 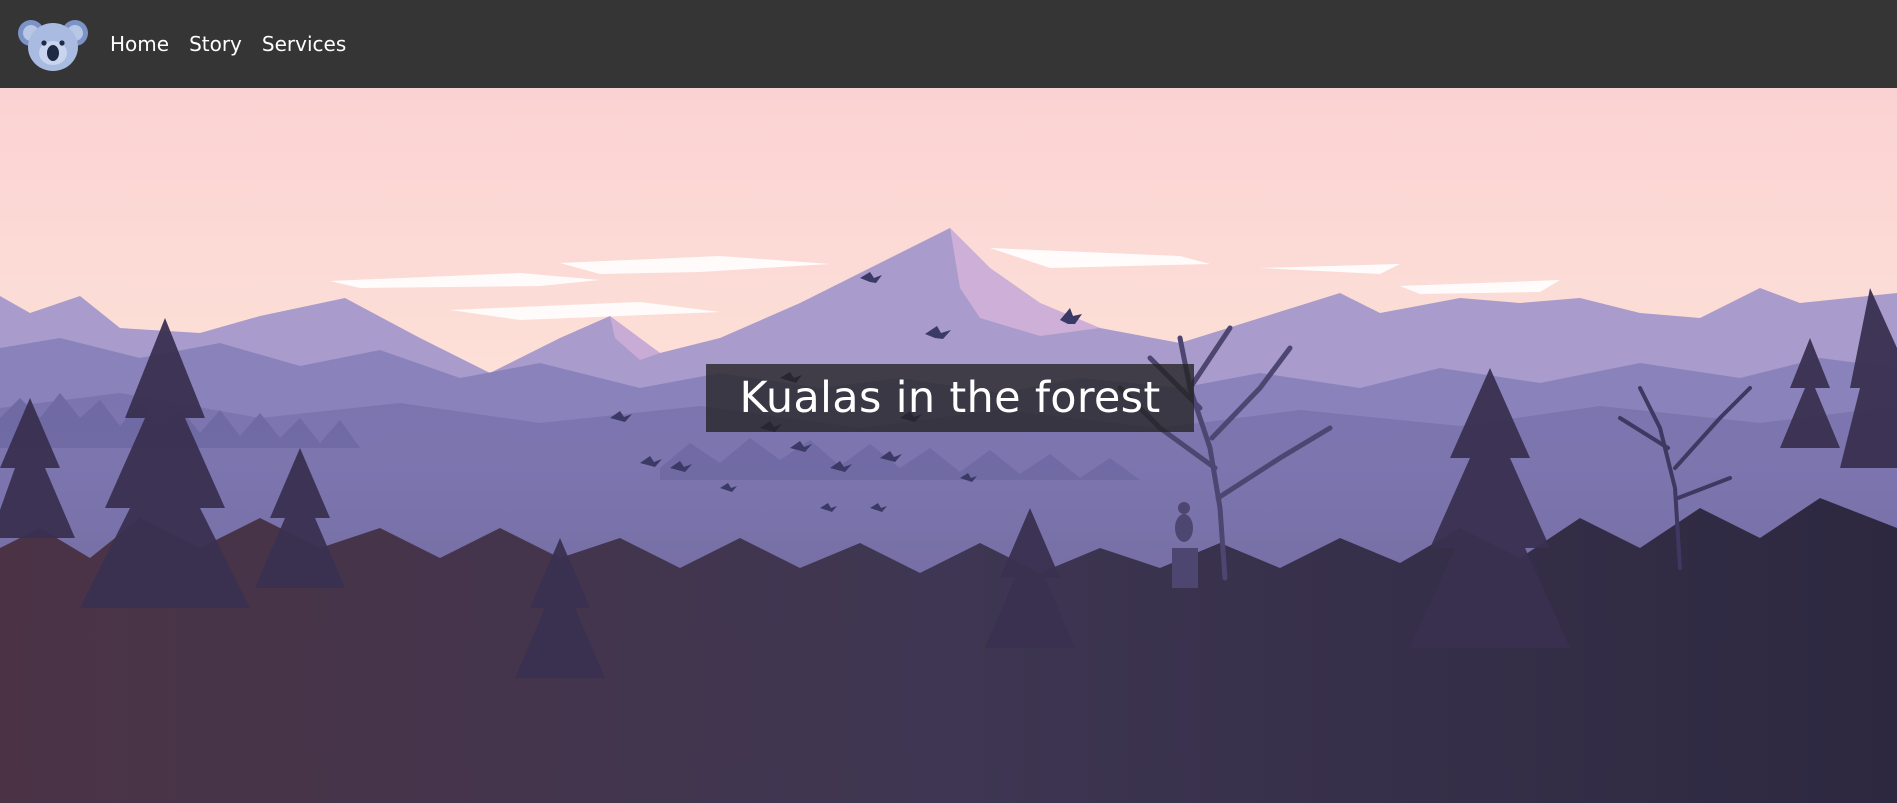 I want to click on hero-title-box: Kualas in the forest, so click(x=950, y=398).